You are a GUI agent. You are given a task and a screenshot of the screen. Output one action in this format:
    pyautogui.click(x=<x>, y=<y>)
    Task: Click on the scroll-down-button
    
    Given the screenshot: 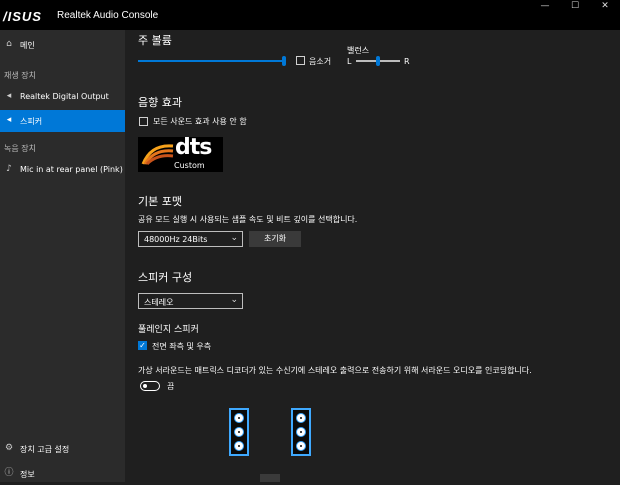 What is the action you would take?
    pyautogui.click(x=270, y=478)
    